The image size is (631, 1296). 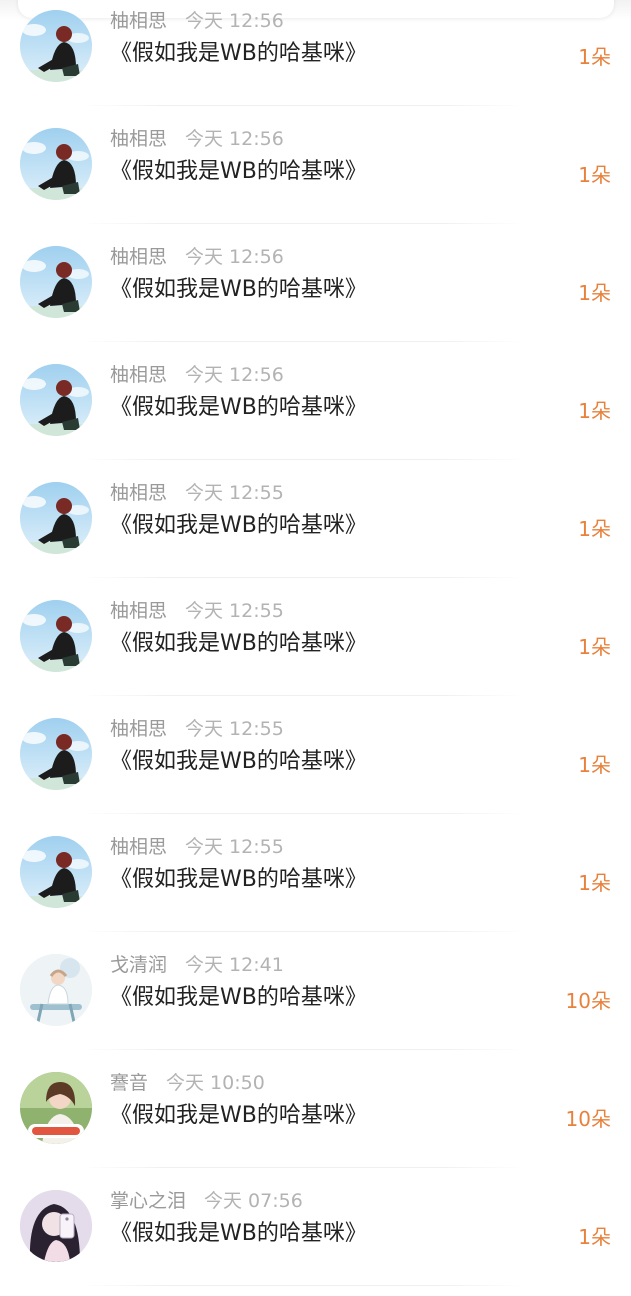 I want to click on username: 謇音, so click(x=129, y=1083).